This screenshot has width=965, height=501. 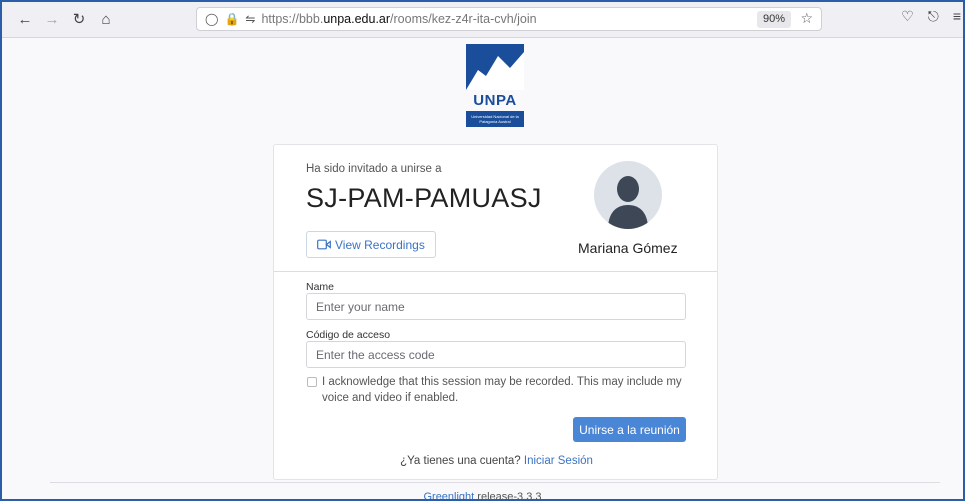 I want to click on release-version: release-3.3.3, so click(x=509, y=496).